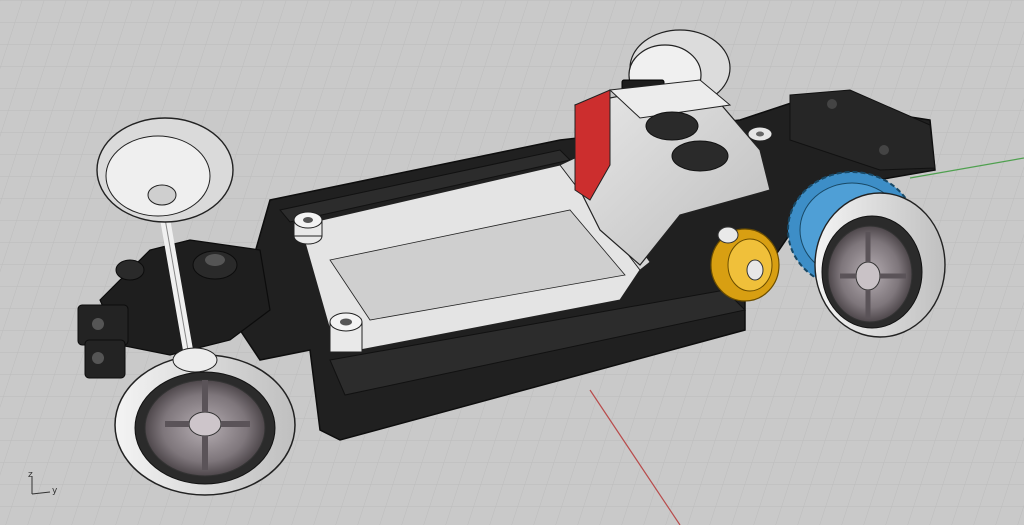 The height and width of the screenshot is (525, 1024). What do you see at coordinates (165, 170) in the screenshot?
I see `wheel-rear-upper` at bounding box center [165, 170].